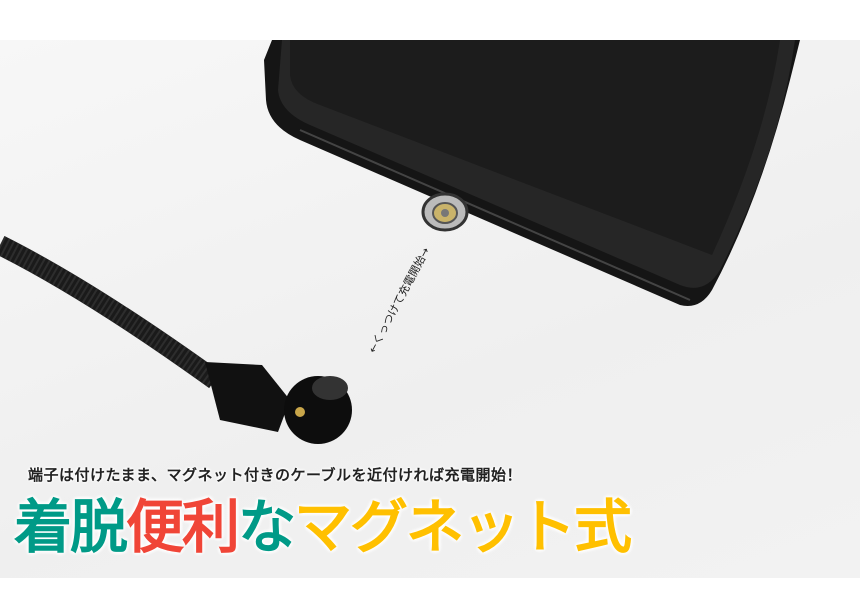 The height and width of the screenshot is (598, 860). I want to click on headline-part-1: 着脱, so click(71, 527).